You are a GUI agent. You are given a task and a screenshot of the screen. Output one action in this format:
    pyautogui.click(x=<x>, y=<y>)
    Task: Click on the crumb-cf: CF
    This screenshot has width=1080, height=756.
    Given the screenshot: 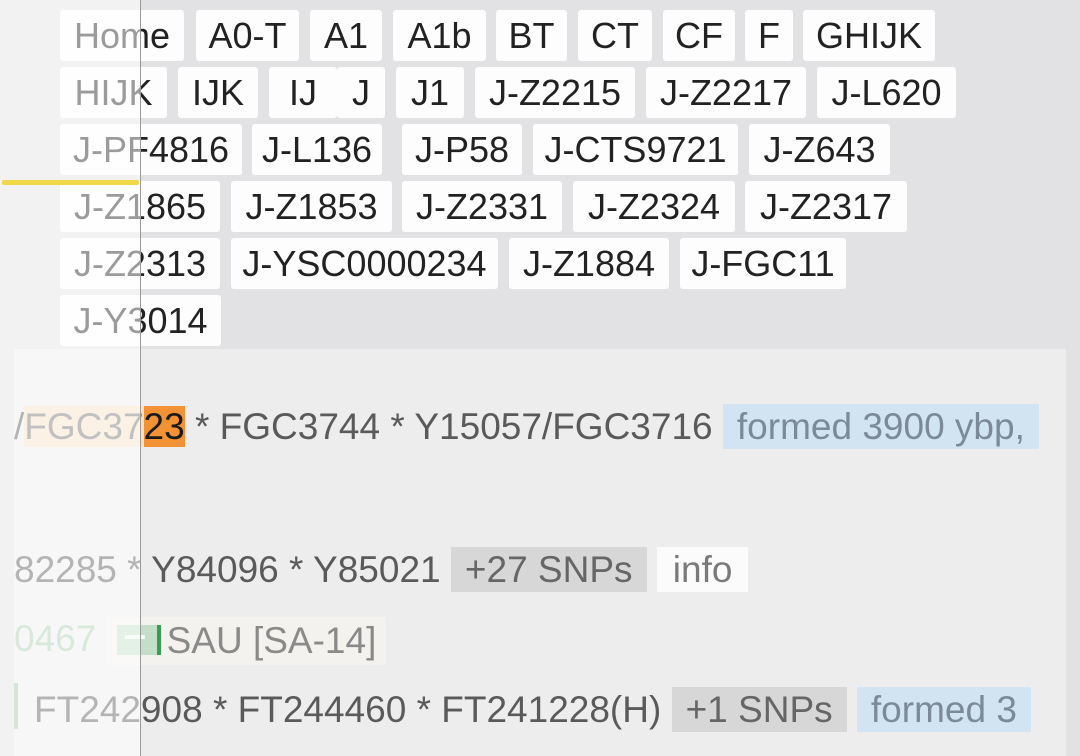 What is the action you would take?
    pyautogui.click(x=699, y=35)
    